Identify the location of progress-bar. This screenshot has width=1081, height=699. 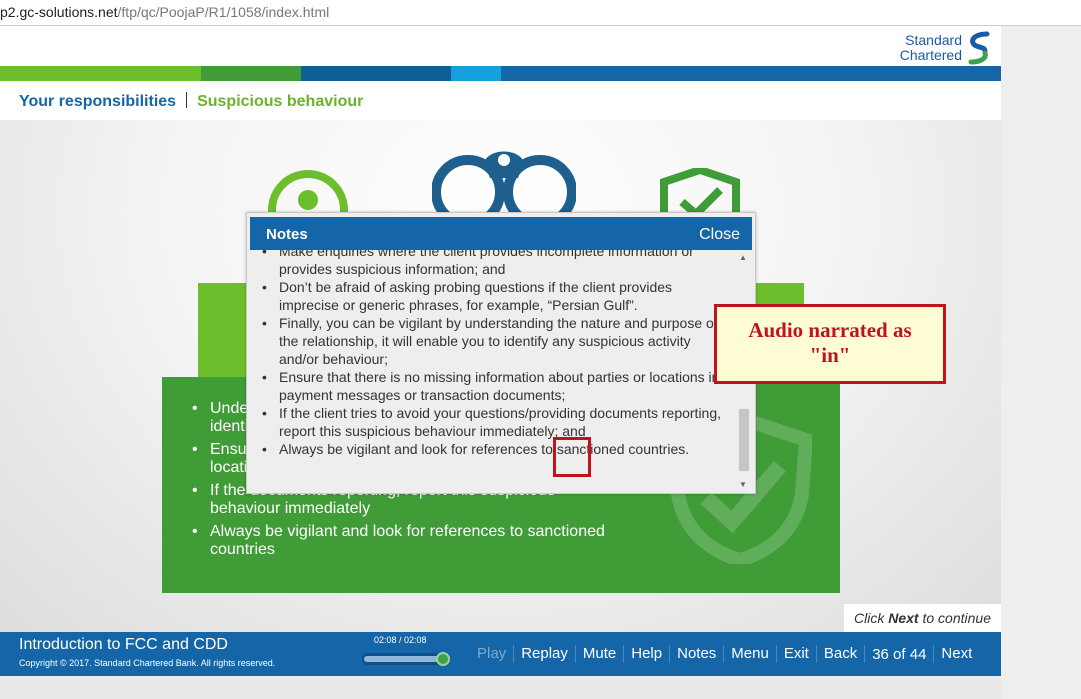
(406, 659).